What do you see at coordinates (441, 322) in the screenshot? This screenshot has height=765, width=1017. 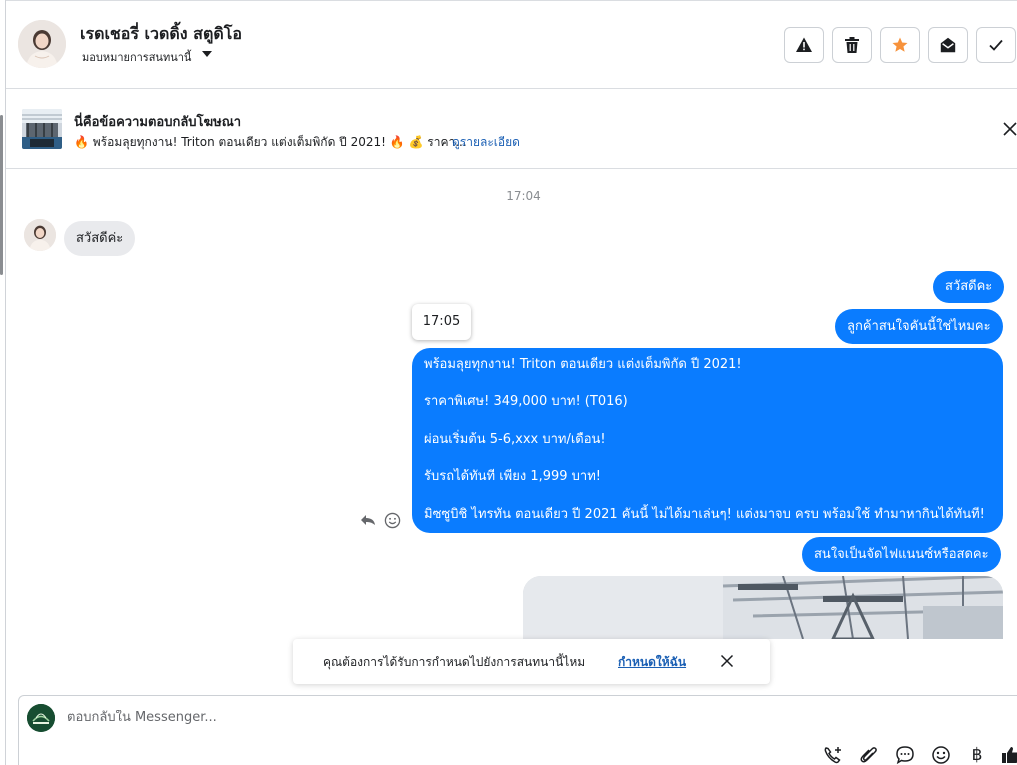 I see `message-time-tooltip: 17:05` at bounding box center [441, 322].